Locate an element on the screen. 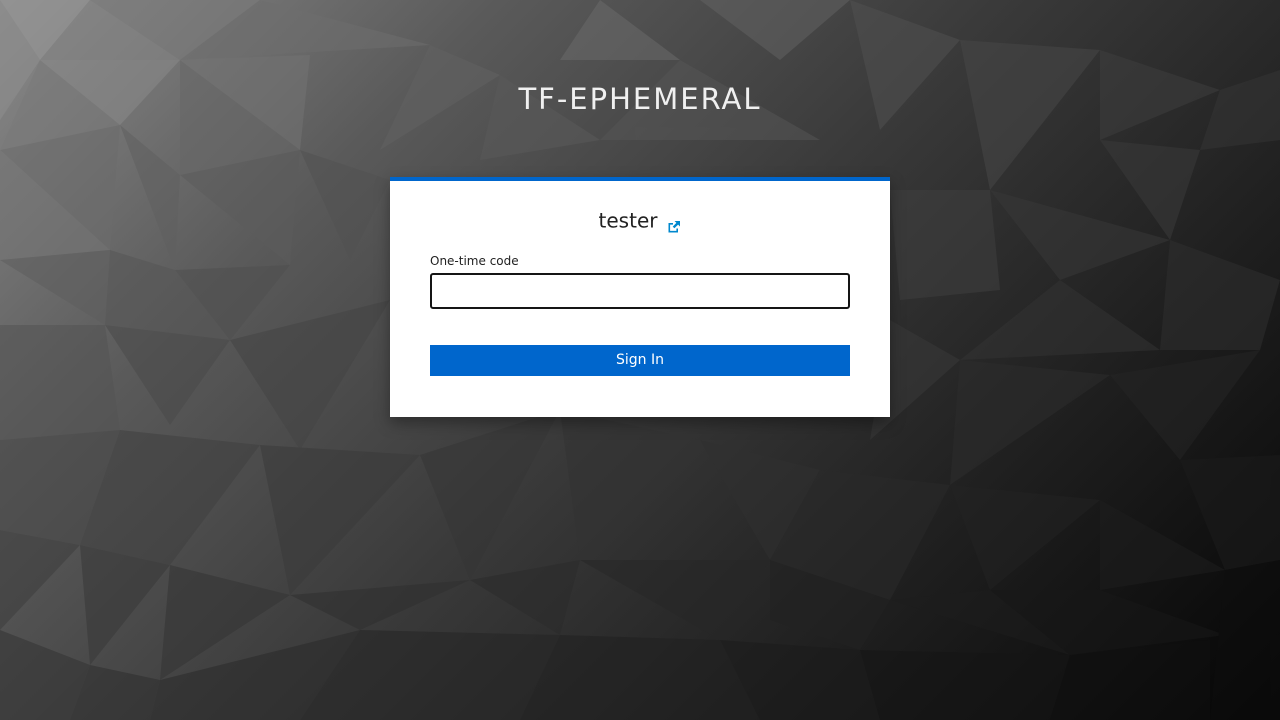  otp-input is located at coordinates (640, 291).